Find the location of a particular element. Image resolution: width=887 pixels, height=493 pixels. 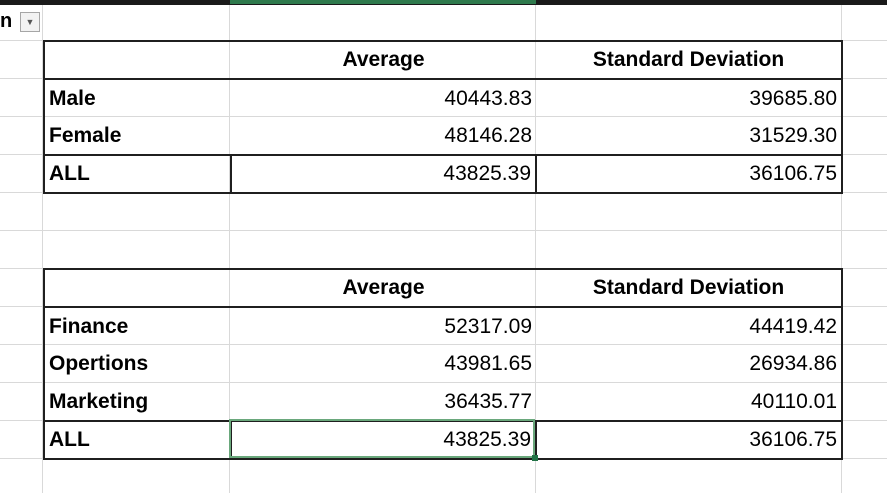

row-label: Finance is located at coordinates (137, 326).